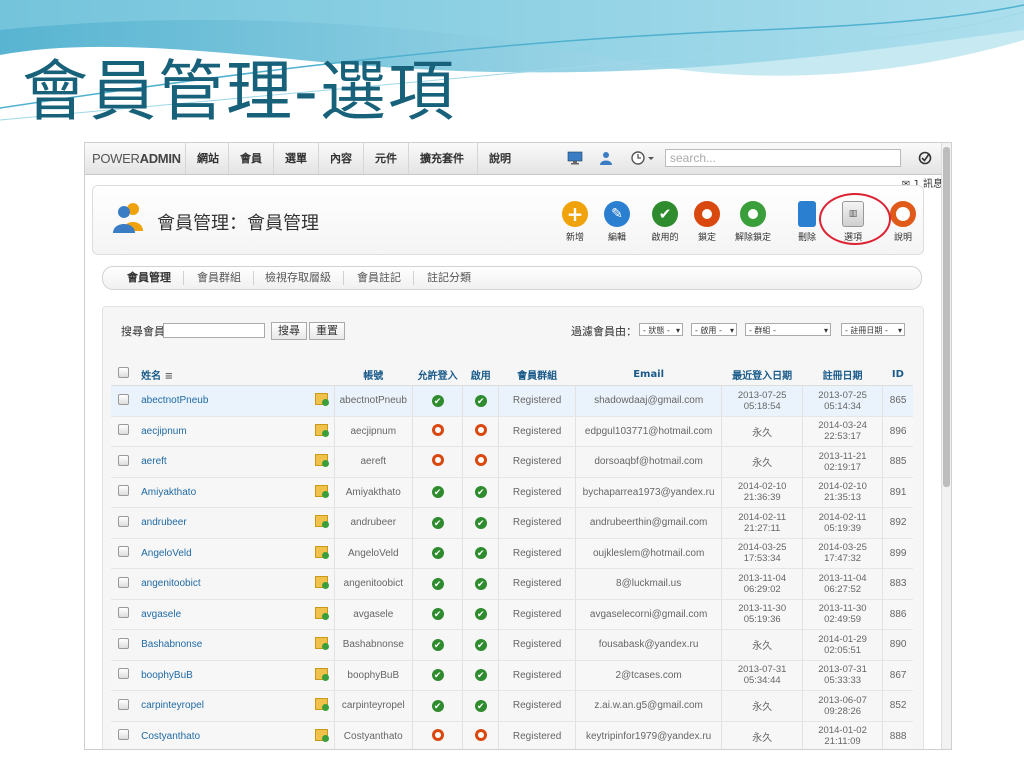 The height and width of the screenshot is (768, 1024). Describe the element at coordinates (340, 158) in the screenshot. I see `nav-item-content: 內容` at that location.